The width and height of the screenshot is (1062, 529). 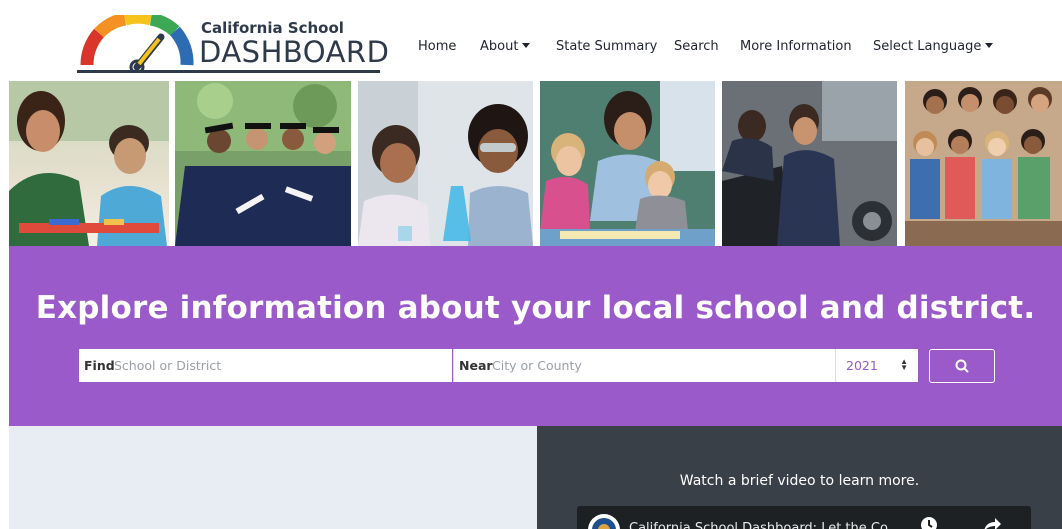 What do you see at coordinates (273, 477) in the screenshot?
I see `left-info-panel` at bounding box center [273, 477].